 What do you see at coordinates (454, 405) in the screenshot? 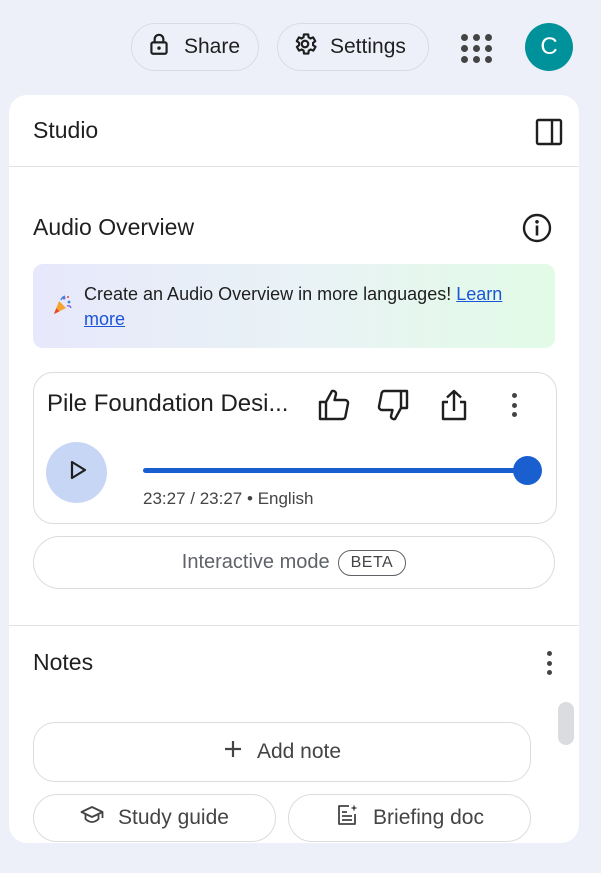
I see `share-icon` at bounding box center [454, 405].